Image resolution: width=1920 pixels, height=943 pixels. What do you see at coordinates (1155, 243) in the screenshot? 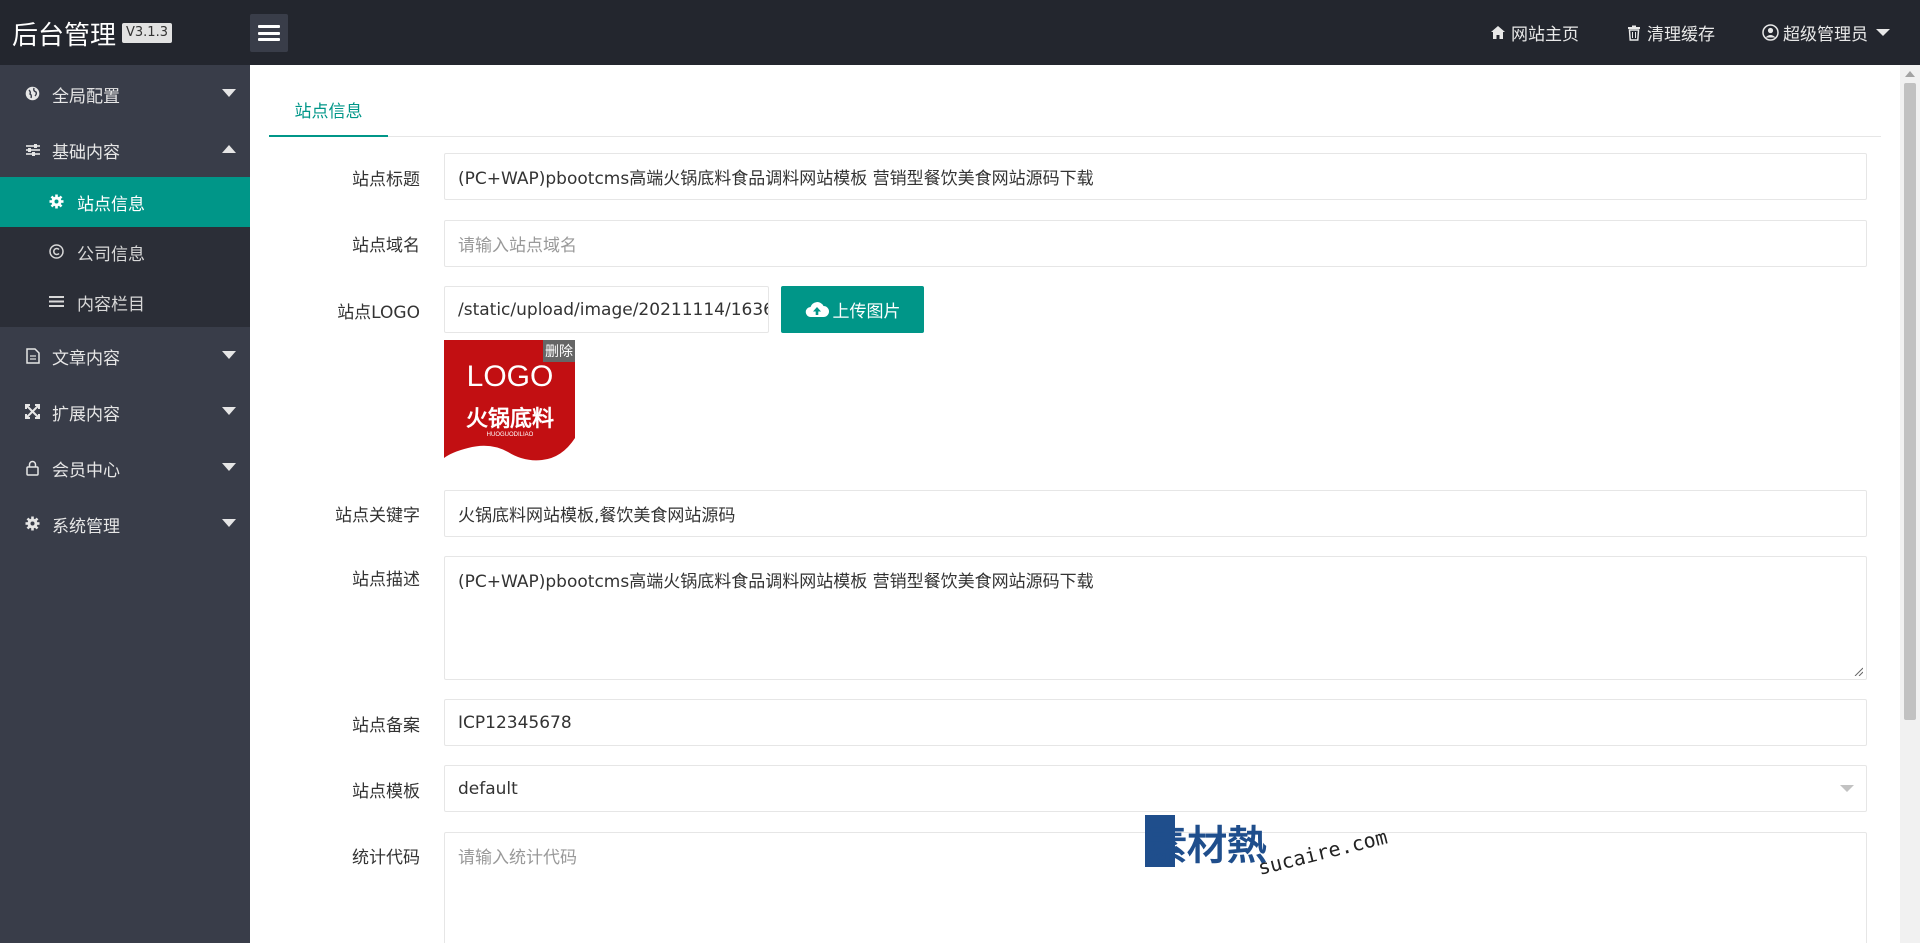
I see `site-domain-input: 请输入站点域名` at bounding box center [1155, 243].